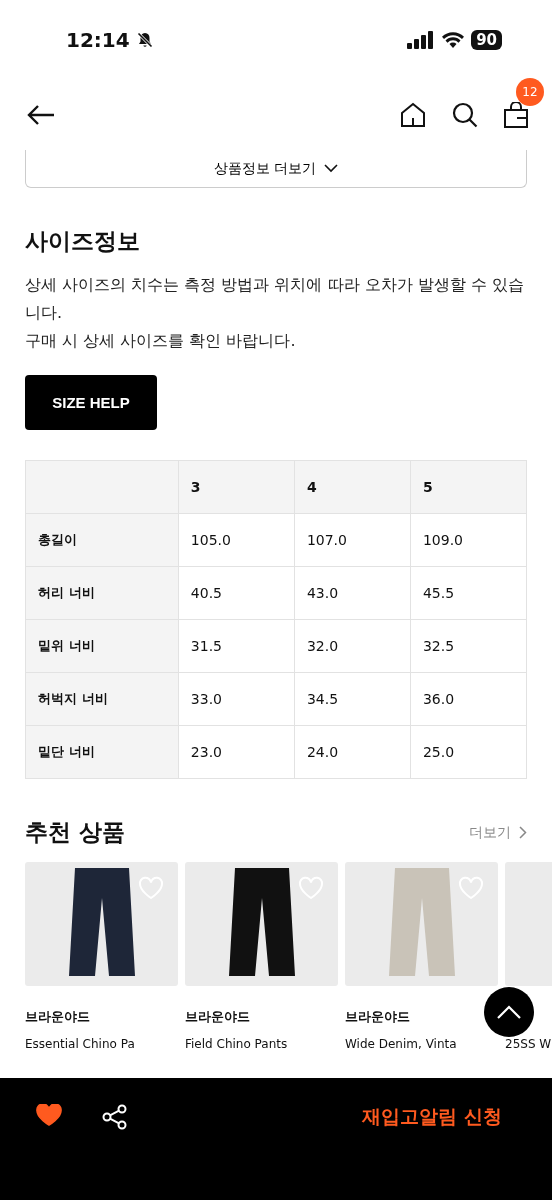 This screenshot has height=1200, width=552. What do you see at coordinates (468, 646) in the screenshot?
I see `table-cell: 32.5` at bounding box center [468, 646].